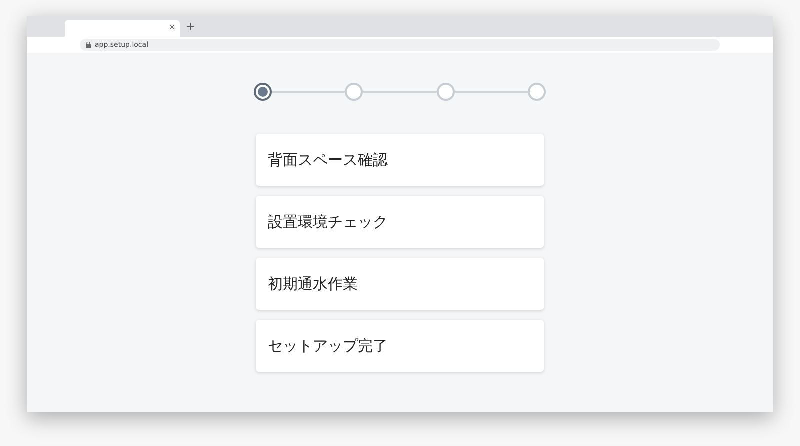 This screenshot has height=446, width=800. Describe the element at coordinates (191, 26) in the screenshot. I see `new-tab-button: +` at that location.